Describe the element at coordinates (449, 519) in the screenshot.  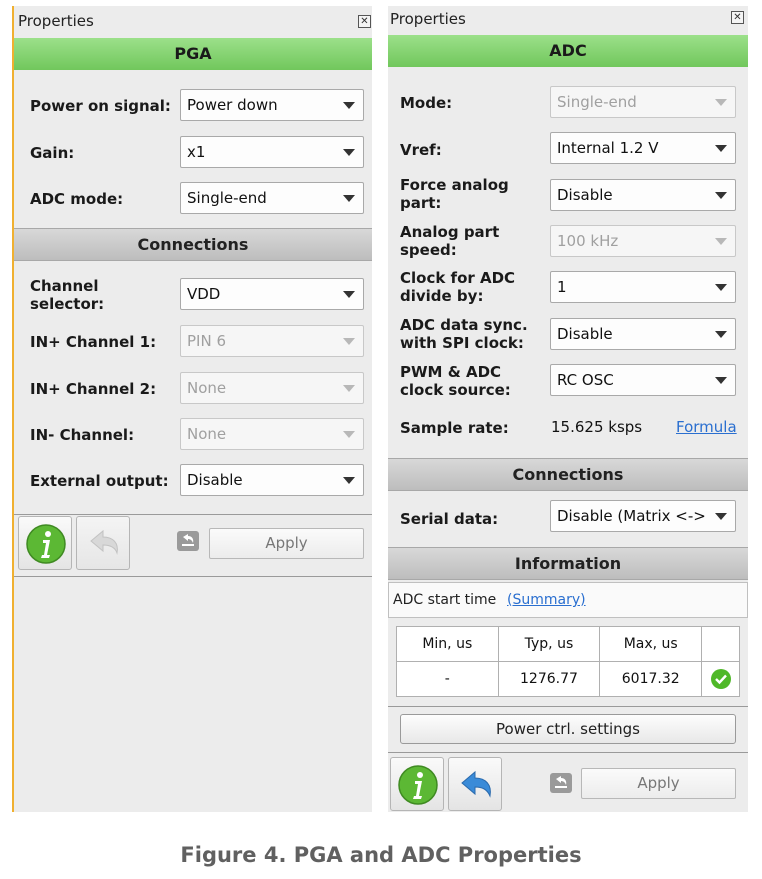
I see `serial-data-label: Serial data:` at that location.